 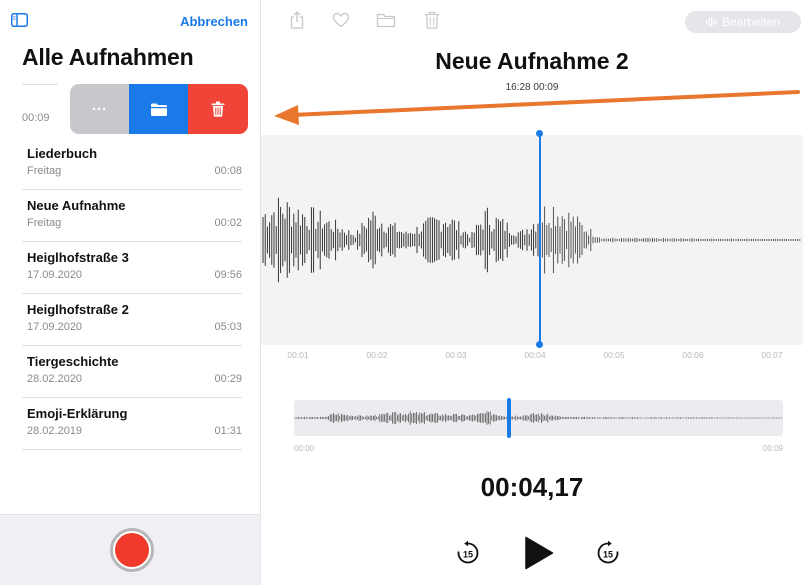 What do you see at coordinates (304, 448) in the screenshot?
I see `overview-start-time: 00:00` at bounding box center [304, 448].